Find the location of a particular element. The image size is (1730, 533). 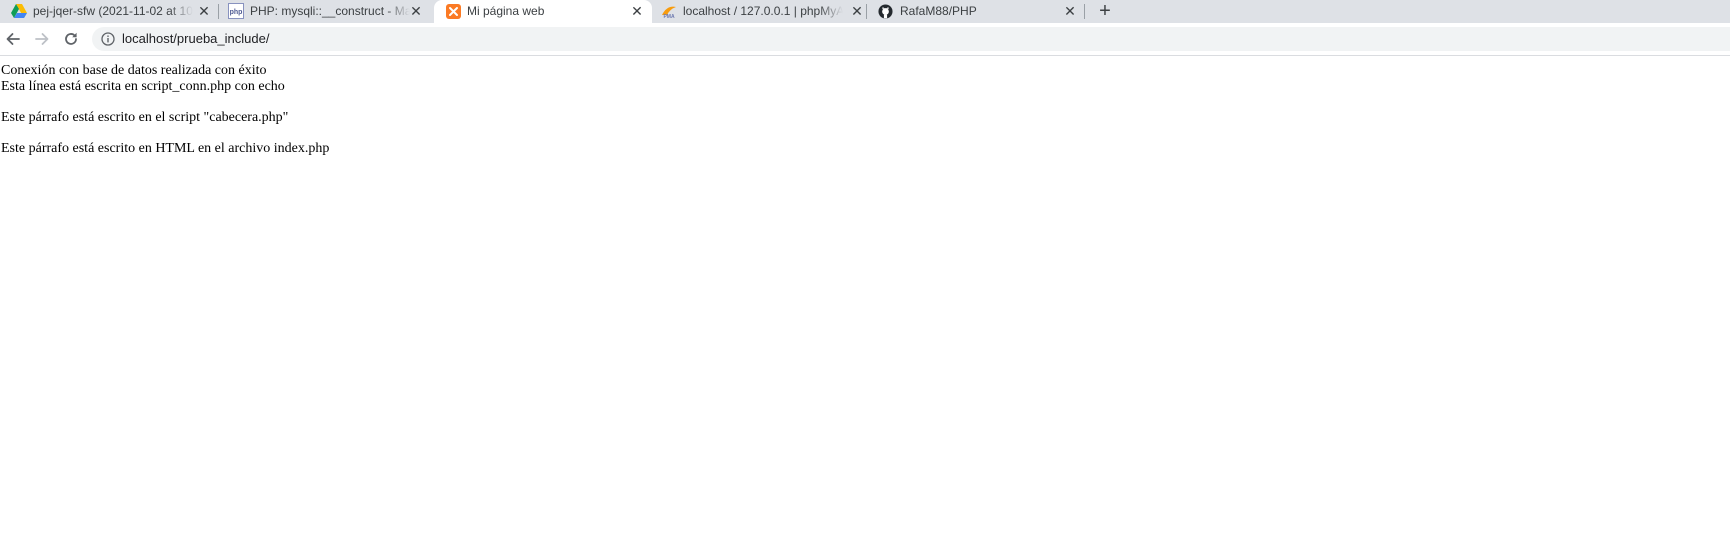

address-bar is located at coordinates (911, 39).